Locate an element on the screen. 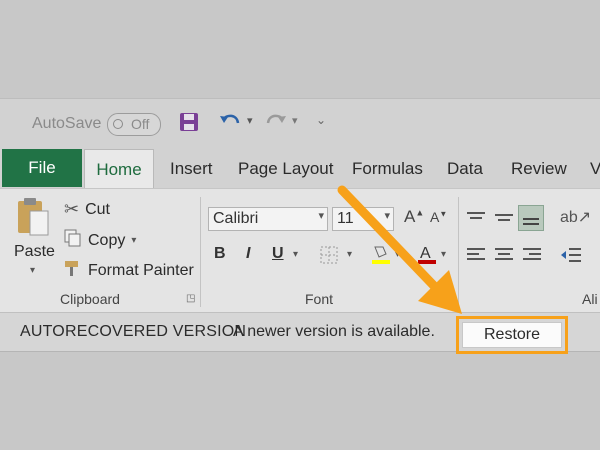  grow-font-label: A is located at coordinates (410, 216).